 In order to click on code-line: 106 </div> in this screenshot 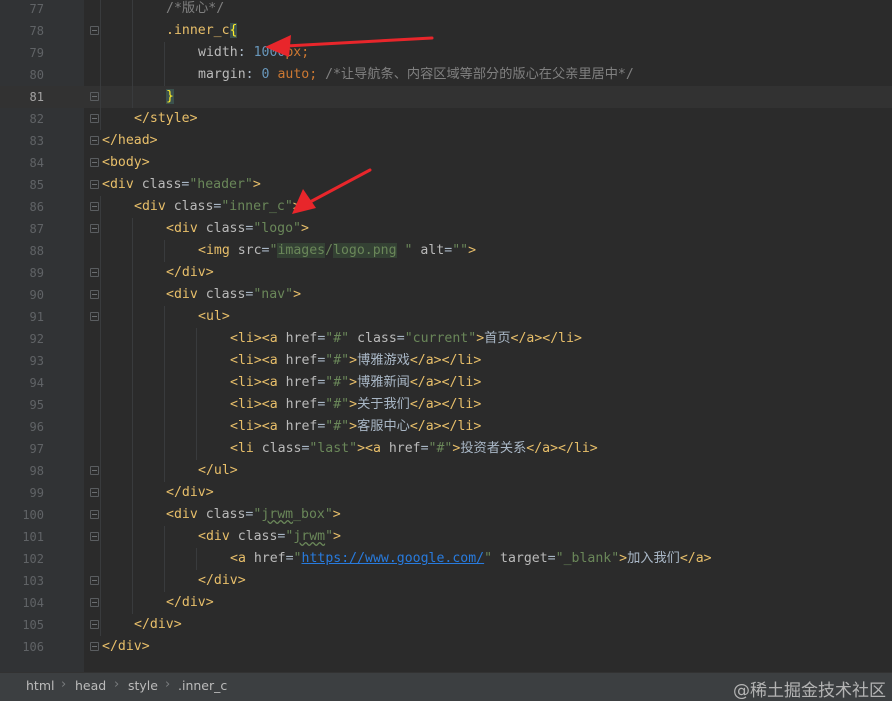, I will do `click(446, 647)`.